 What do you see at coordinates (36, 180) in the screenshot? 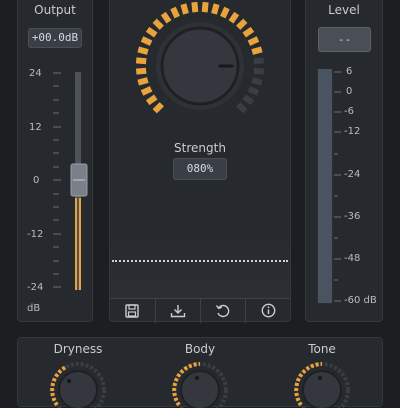
I see `output-scale-0: 0` at bounding box center [36, 180].